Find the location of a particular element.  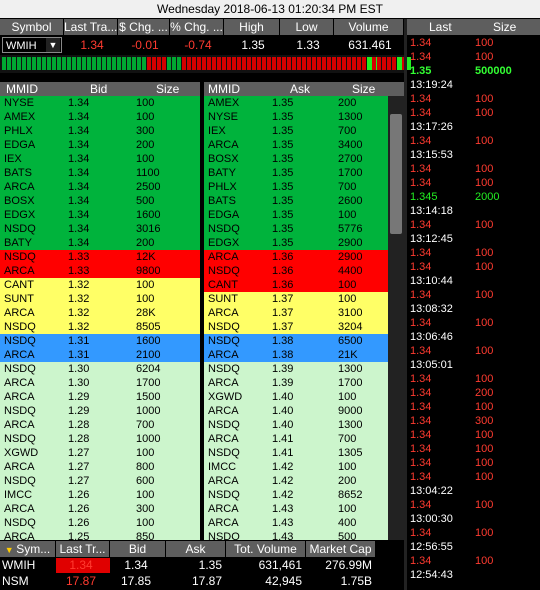

book-row: NSDQ 1.40 1300 is located at coordinates (296, 425).